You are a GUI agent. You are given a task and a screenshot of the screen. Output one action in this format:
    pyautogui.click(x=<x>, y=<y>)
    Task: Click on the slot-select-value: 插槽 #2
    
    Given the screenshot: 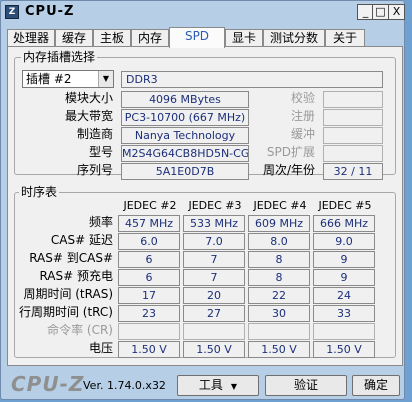 What is the action you would take?
    pyautogui.click(x=49, y=79)
    